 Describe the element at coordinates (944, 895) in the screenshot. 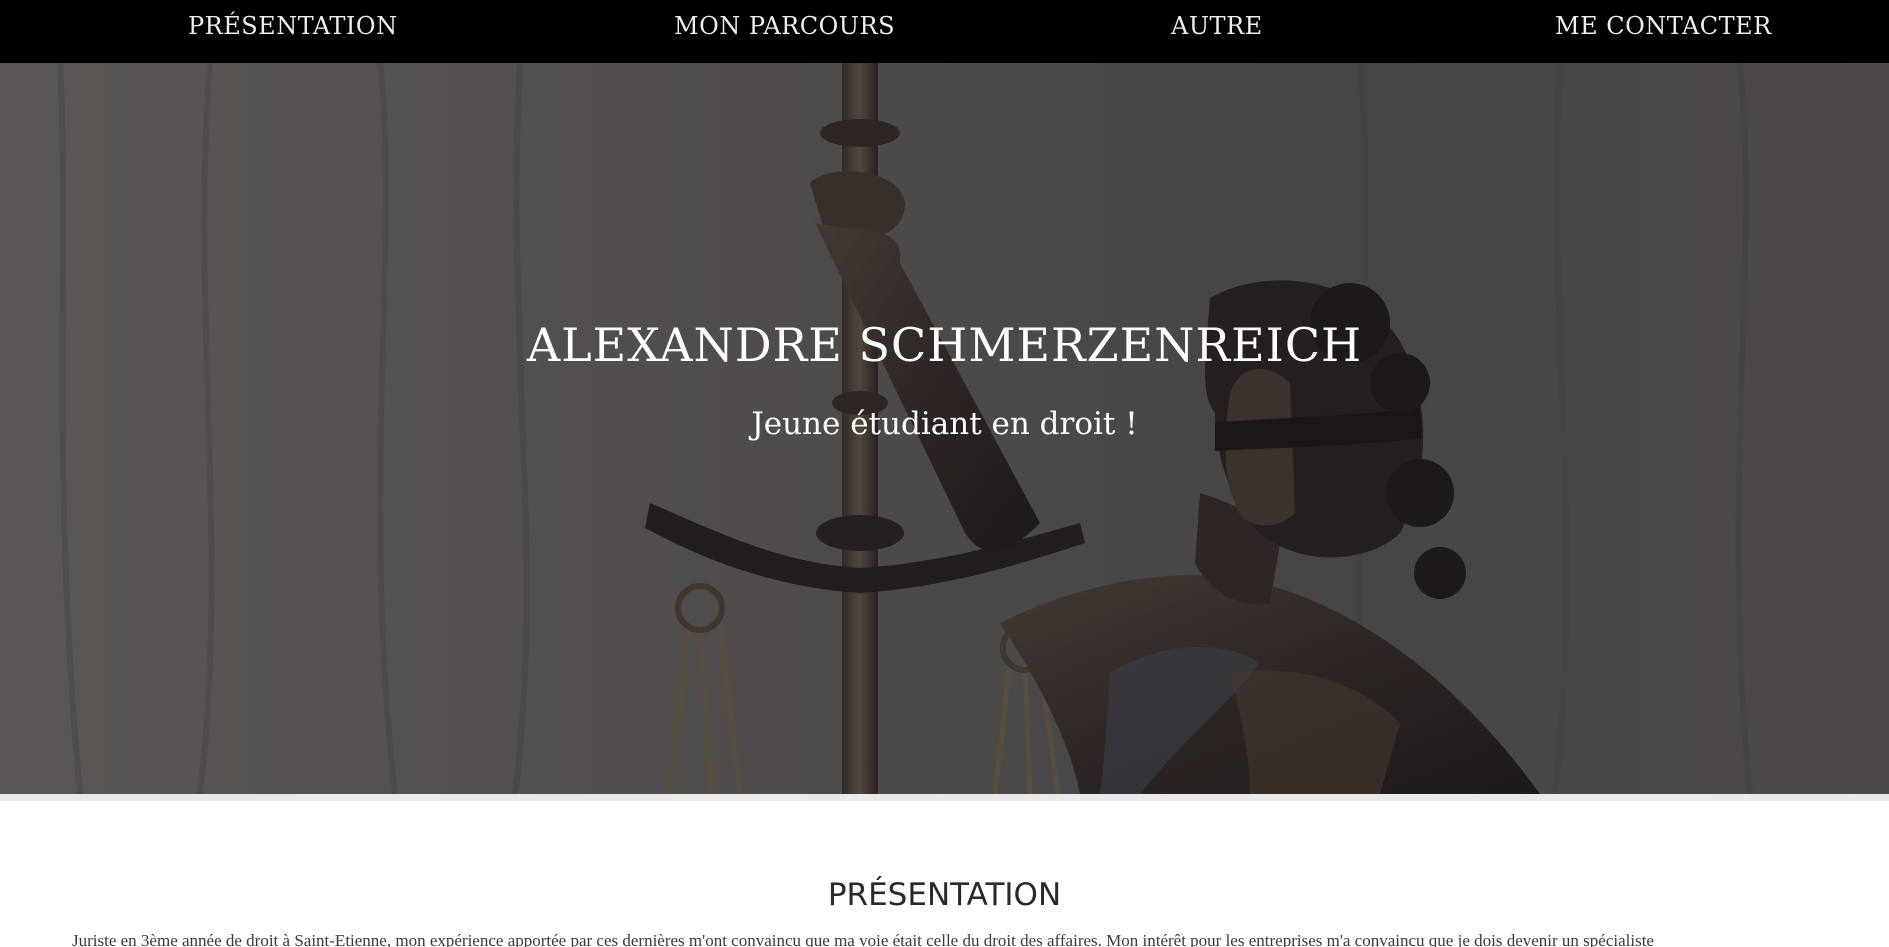

I see `presentation-heading: PRÉSENTATION` at that location.